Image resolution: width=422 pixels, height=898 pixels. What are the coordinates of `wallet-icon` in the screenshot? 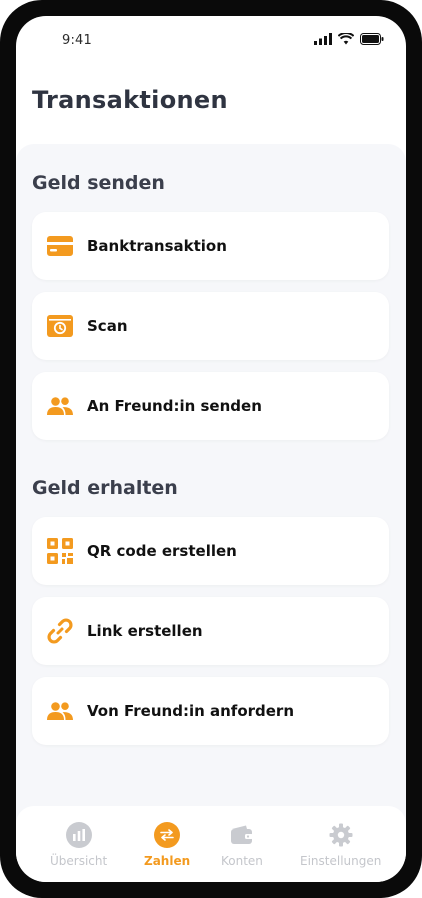 It's located at (242, 835).